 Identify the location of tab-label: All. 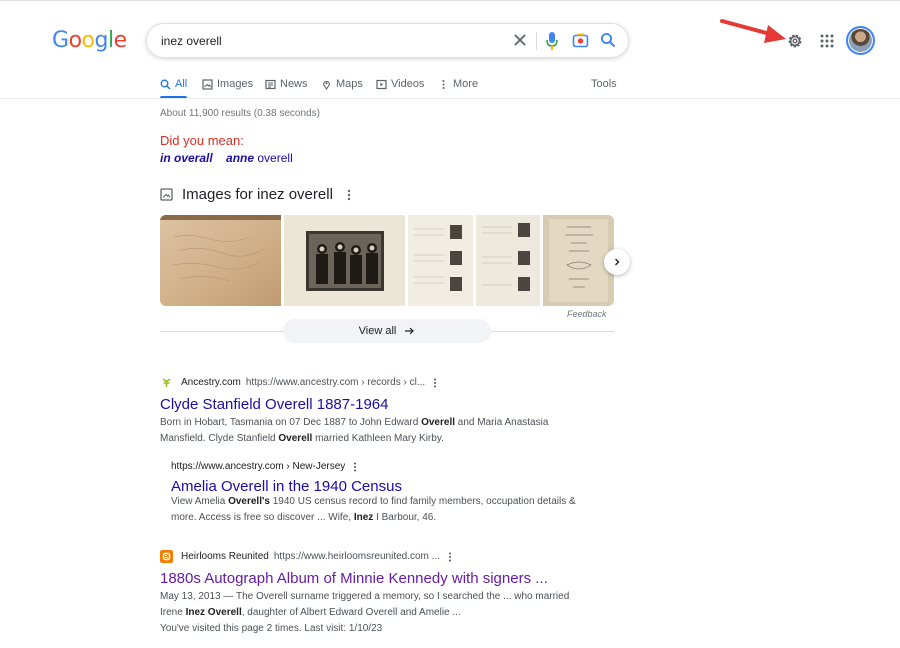
(181, 84).